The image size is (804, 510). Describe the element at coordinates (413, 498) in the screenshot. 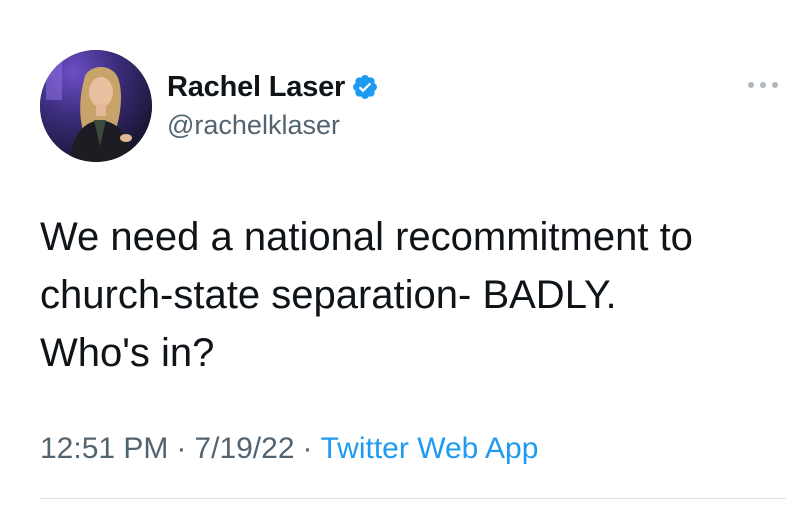

I see `divider` at that location.